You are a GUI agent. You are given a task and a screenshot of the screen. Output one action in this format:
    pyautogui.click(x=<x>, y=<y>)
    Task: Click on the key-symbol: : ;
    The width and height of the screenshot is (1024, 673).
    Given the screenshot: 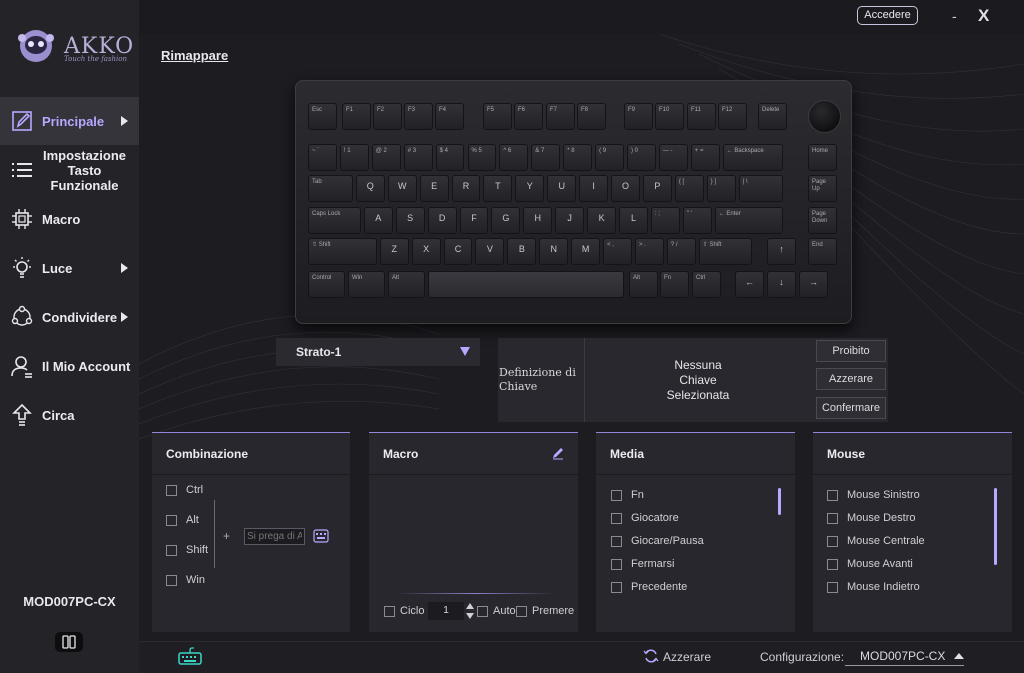 What is the action you would take?
    pyautogui.click(x=665, y=220)
    